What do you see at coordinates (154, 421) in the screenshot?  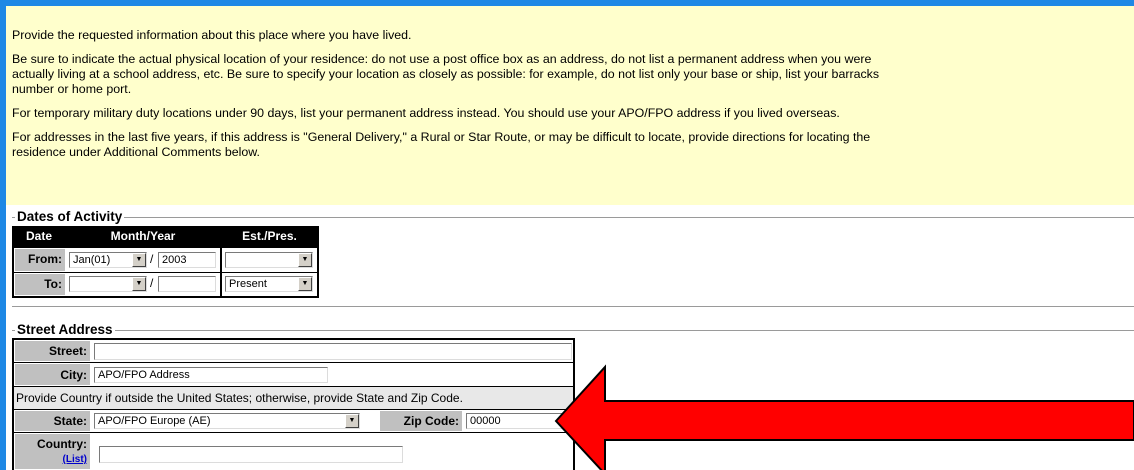 I see `state-value: APO/FPO Europe (AE)` at bounding box center [154, 421].